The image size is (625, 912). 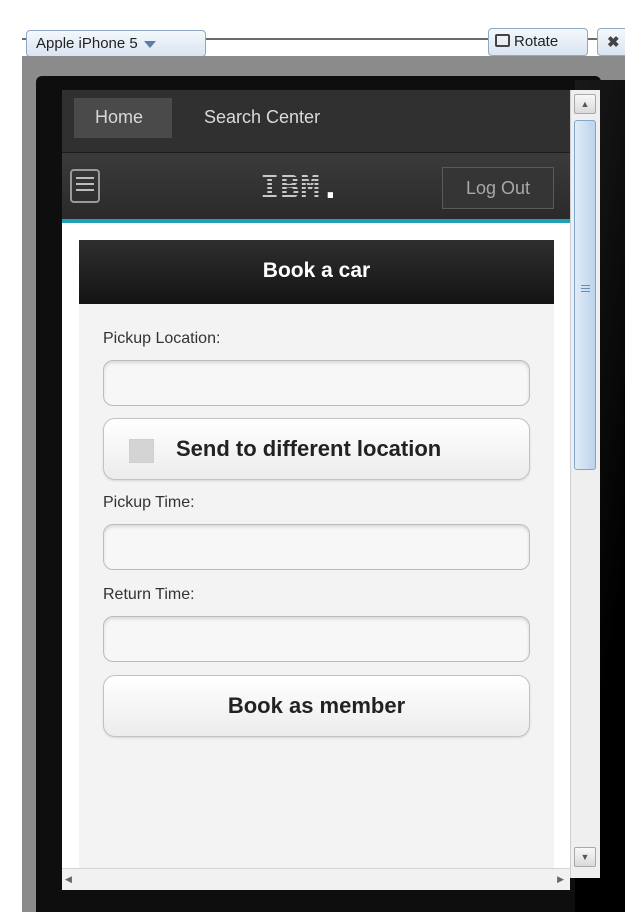 What do you see at coordinates (85, 186) in the screenshot?
I see `hamburger-menu-icon` at bounding box center [85, 186].